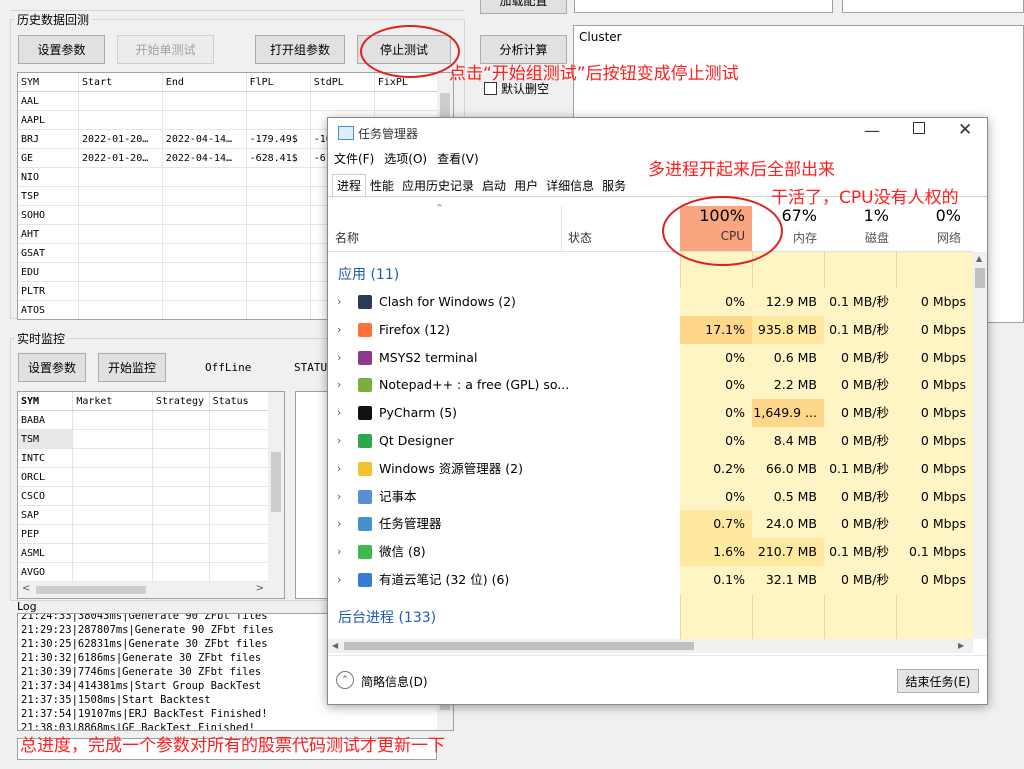  Describe the element at coordinates (934, 357) in the screenshot. I see `process-net: 0 Mbps` at that location.